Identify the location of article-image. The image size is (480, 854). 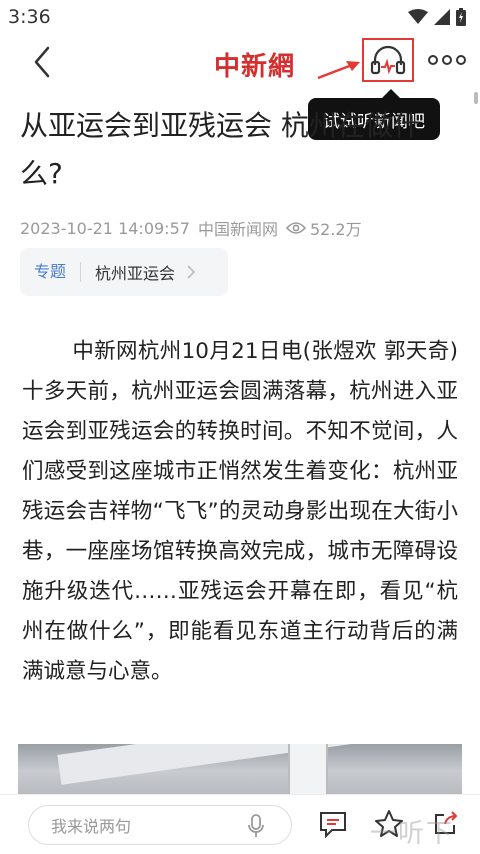
(240, 771).